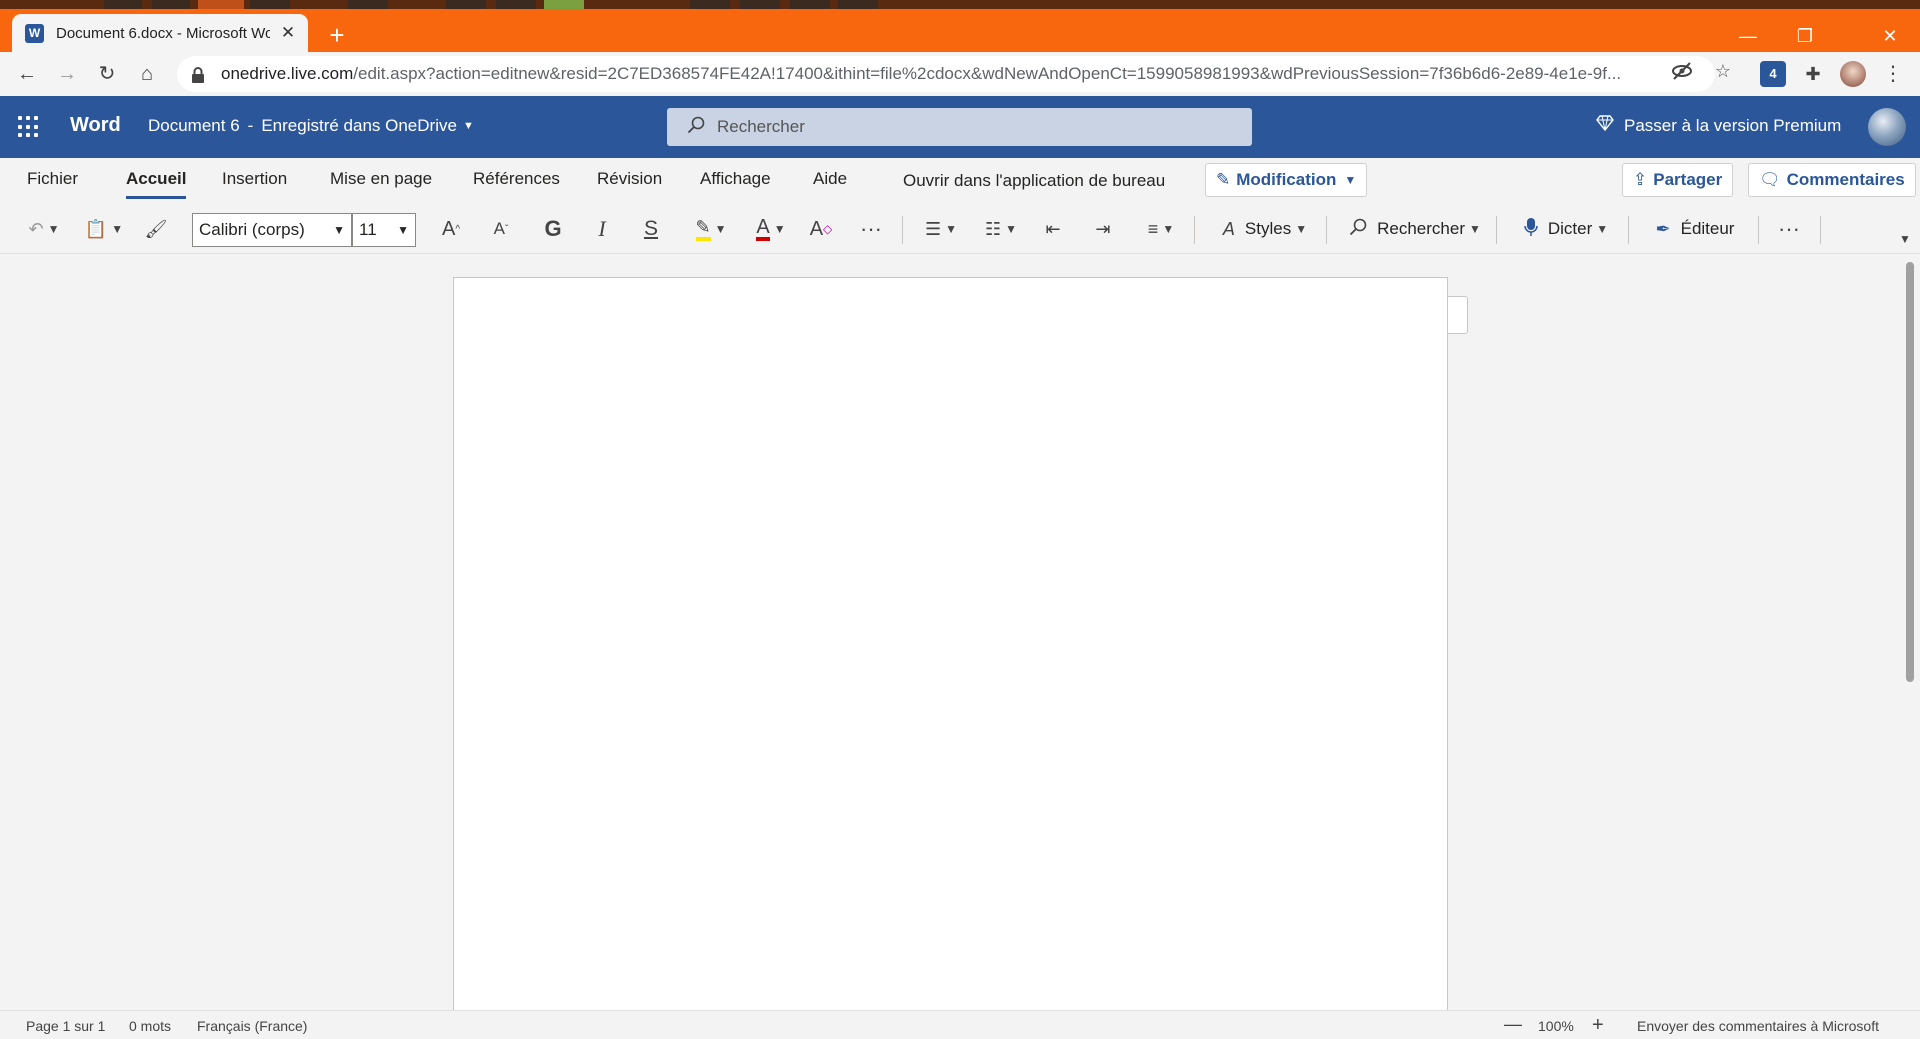 The height and width of the screenshot is (1039, 1920). What do you see at coordinates (821, 229) in the screenshot?
I see `clear-formatting-icon: A ◇` at bounding box center [821, 229].